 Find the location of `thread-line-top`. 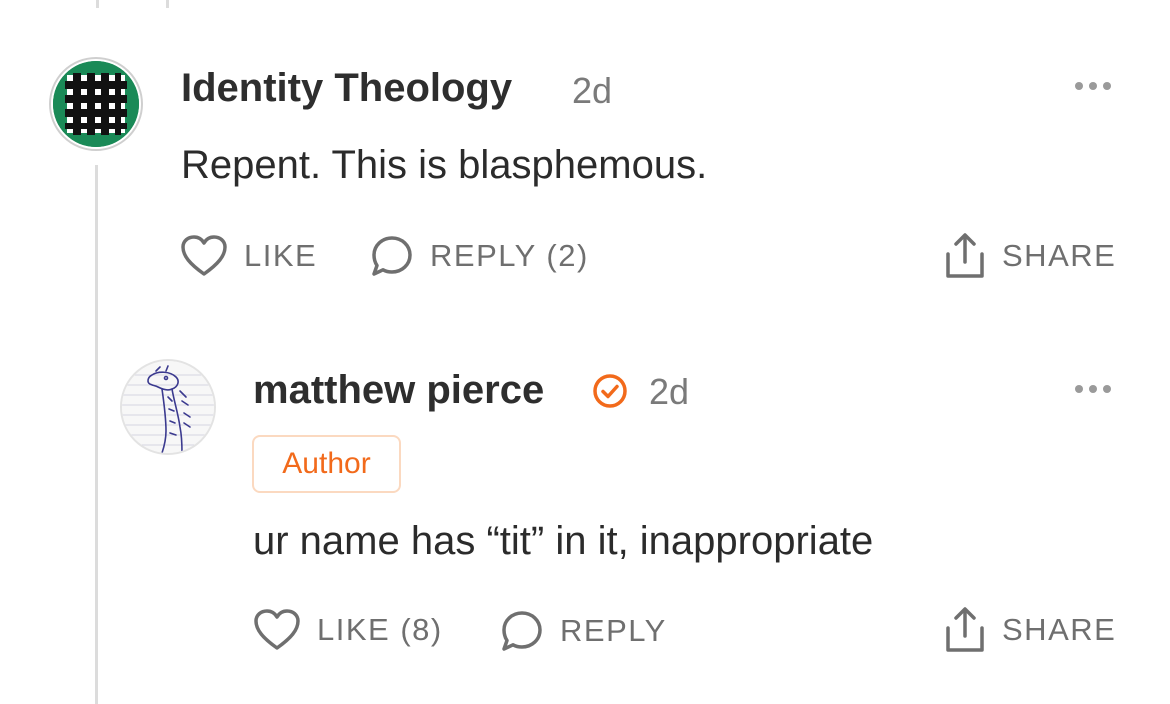

thread-line-top is located at coordinates (97, 4).